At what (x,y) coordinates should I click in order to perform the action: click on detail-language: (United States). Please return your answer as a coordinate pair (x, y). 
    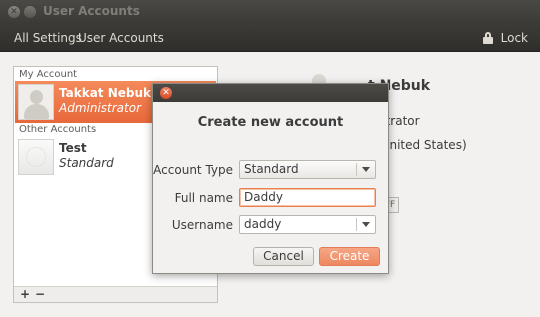
    Looking at the image, I should click on (421, 145).